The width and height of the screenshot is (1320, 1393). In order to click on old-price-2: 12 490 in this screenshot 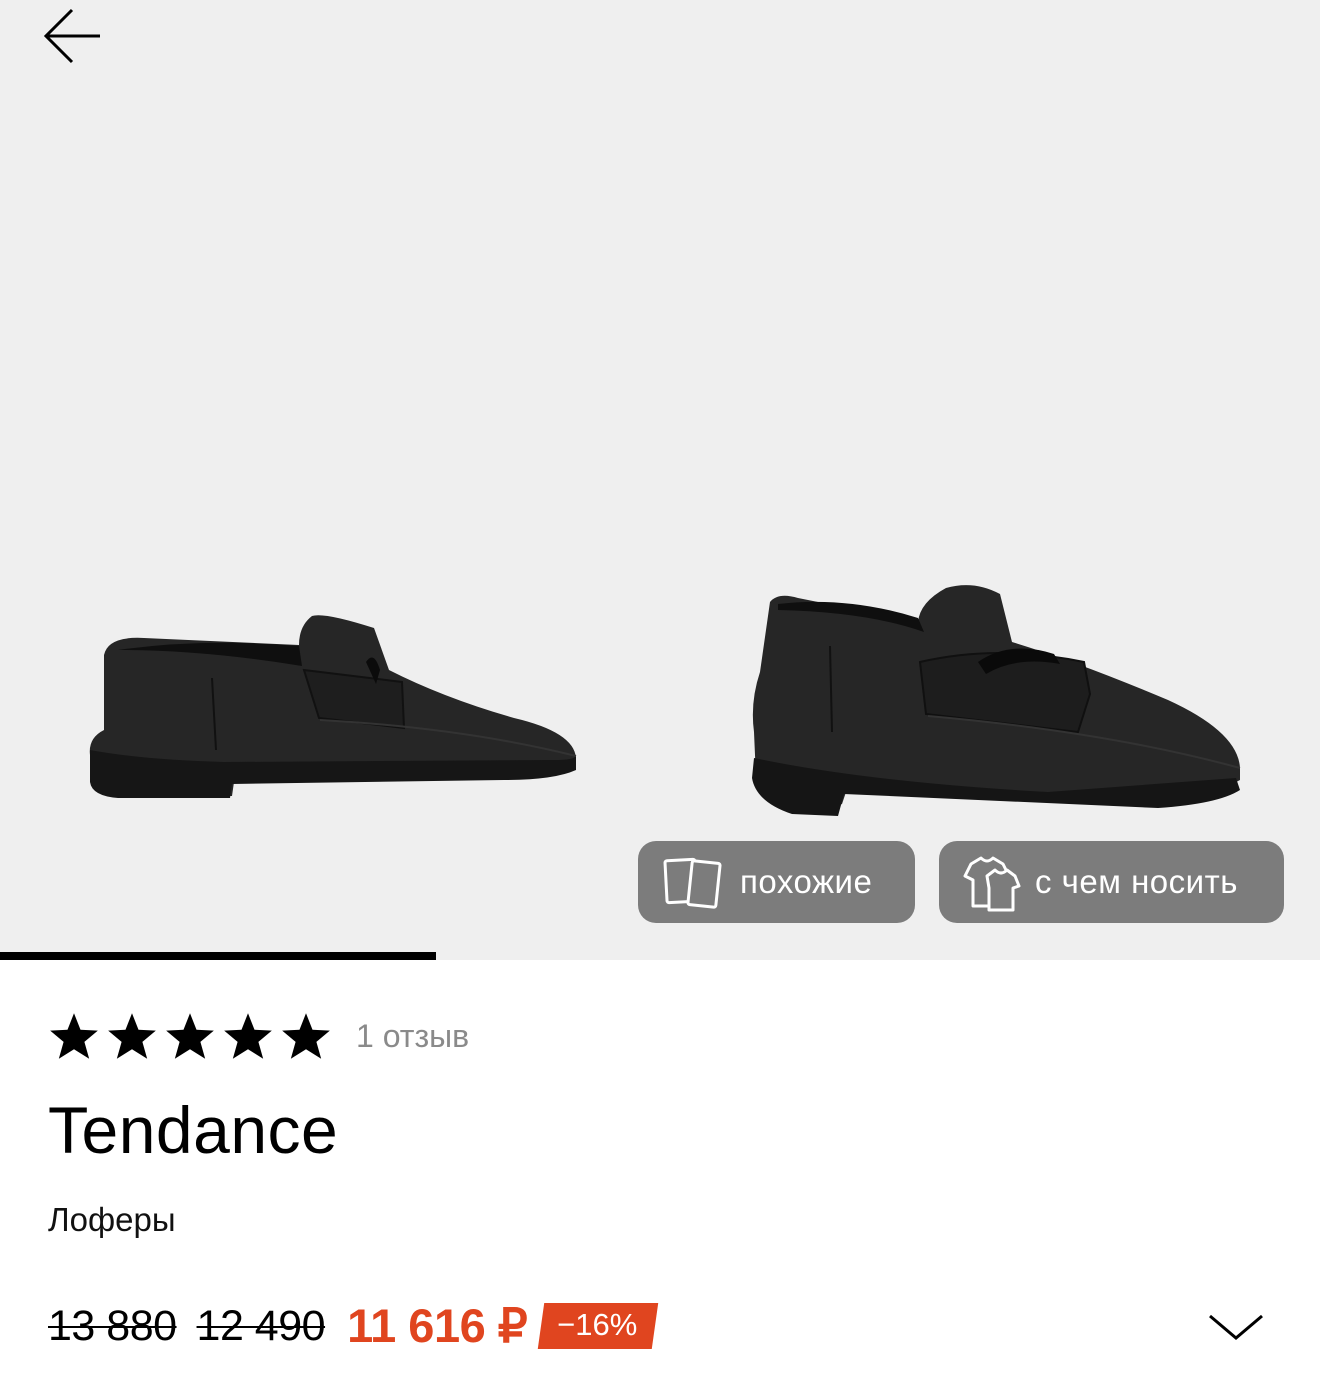, I will do `click(261, 1325)`.